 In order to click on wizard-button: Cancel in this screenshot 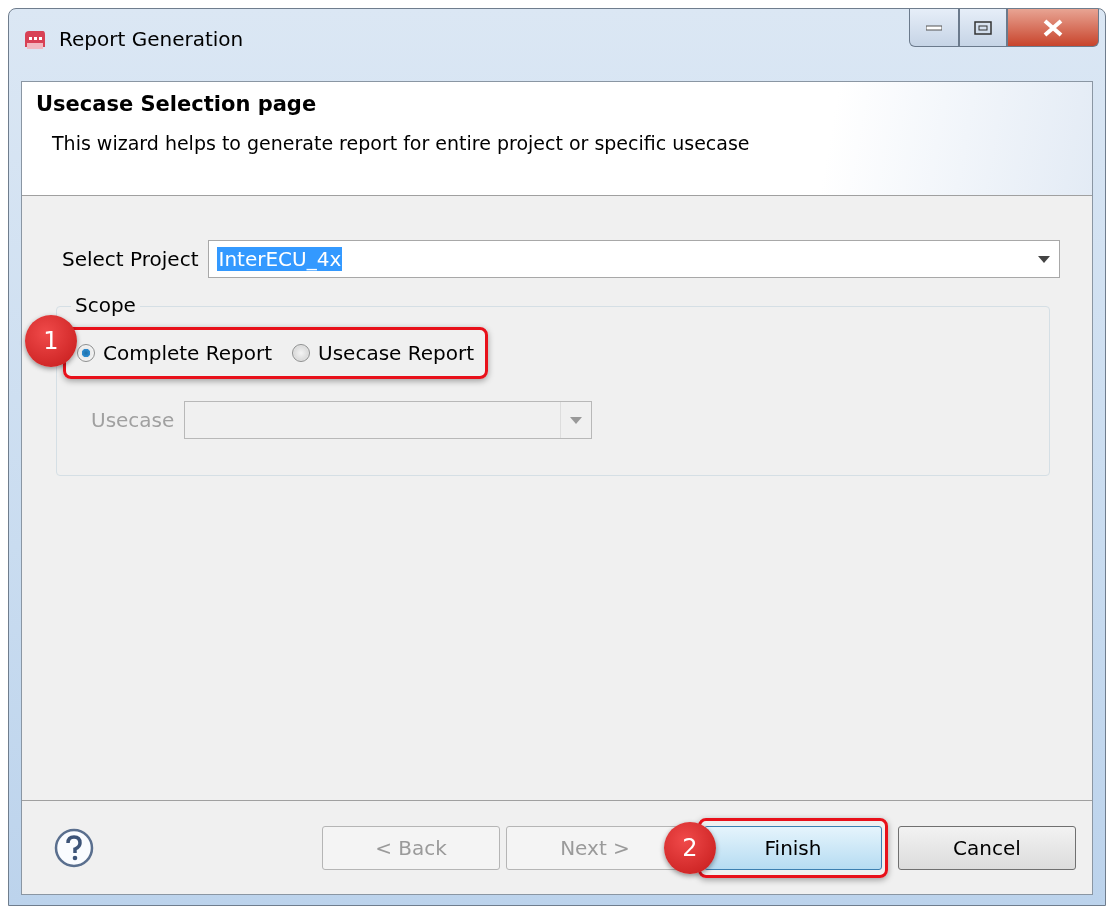, I will do `click(987, 847)`.